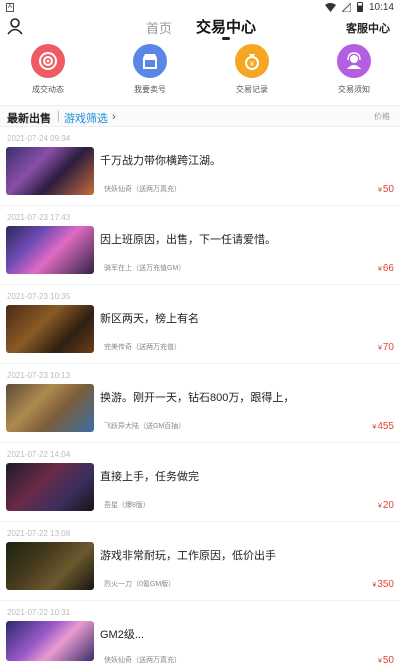 Image resolution: width=400 pixels, height=667 pixels. I want to click on filter-bar: 最新出售 游戏筛选 › 价格, so click(200, 116).